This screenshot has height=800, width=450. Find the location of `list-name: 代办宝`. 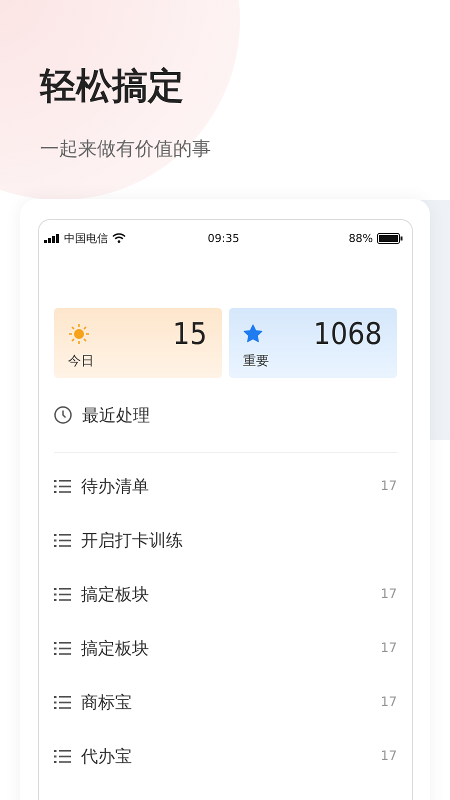

list-name: 代办宝 is located at coordinates (225, 756).